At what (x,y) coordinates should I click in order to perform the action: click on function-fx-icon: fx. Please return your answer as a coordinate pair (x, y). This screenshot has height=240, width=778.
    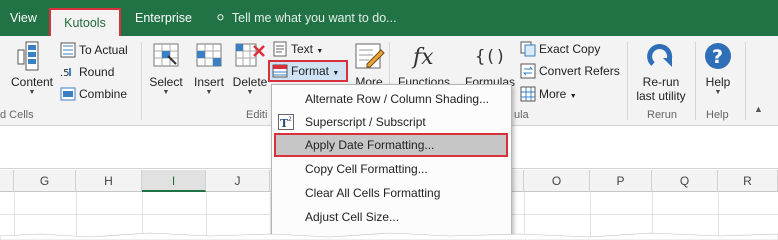
    Looking at the image, I should click on (422, 57).